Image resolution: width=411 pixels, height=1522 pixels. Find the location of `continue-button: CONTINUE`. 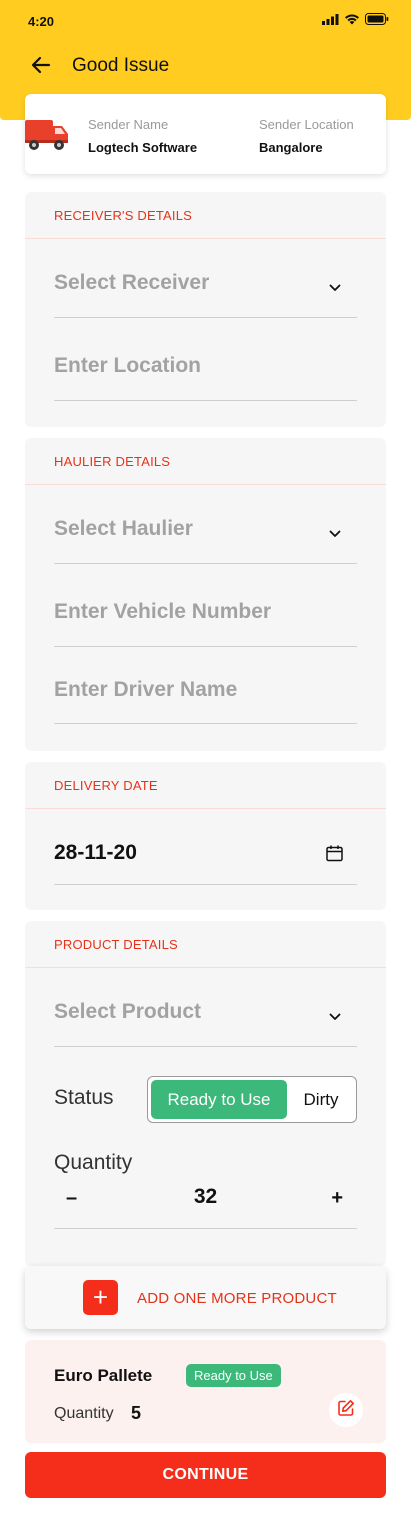

continue-button: CONTINUE is located at coordinates (205, 1475).